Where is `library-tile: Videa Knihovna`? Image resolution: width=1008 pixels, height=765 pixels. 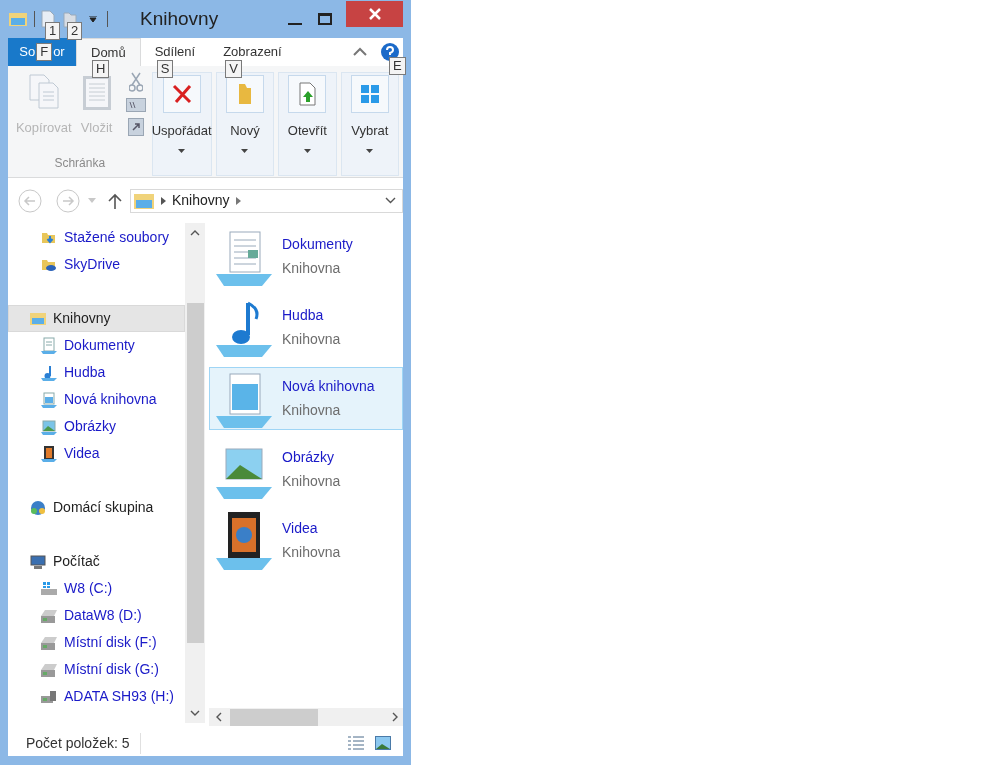
library-tile: Videa Knihovna is located at coordinates (306, 540).